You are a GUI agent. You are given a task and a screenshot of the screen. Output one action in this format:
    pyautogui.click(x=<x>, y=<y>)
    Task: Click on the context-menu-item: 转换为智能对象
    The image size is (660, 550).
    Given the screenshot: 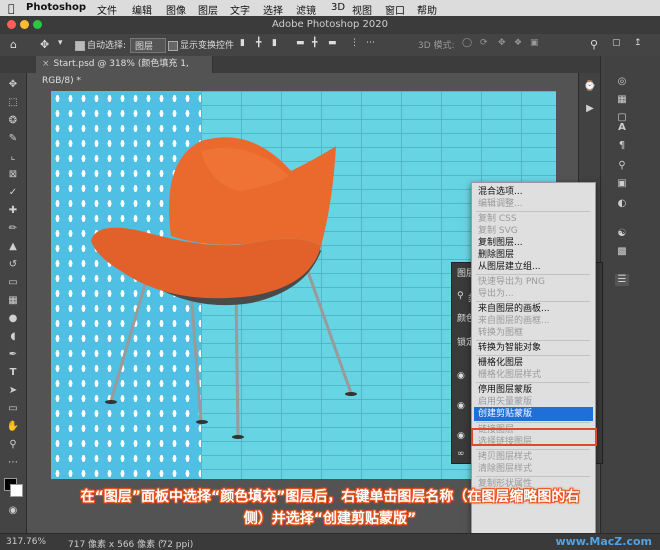 What is the action you would take?
    pyautogui.click(x=534, y=348)
    